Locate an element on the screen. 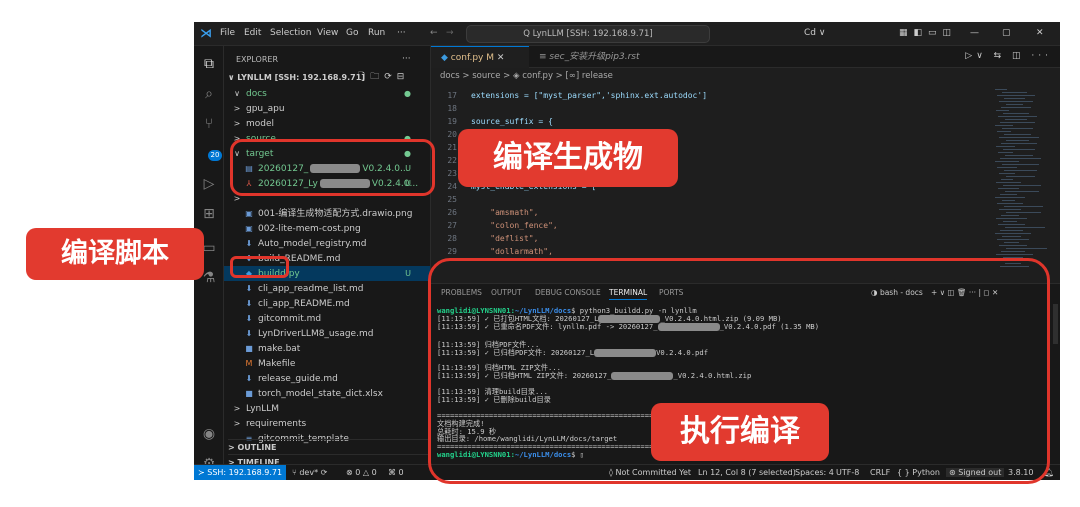 The image size is (1080, 507). tree-item: M Makefile is located at coordinates (327, 363).